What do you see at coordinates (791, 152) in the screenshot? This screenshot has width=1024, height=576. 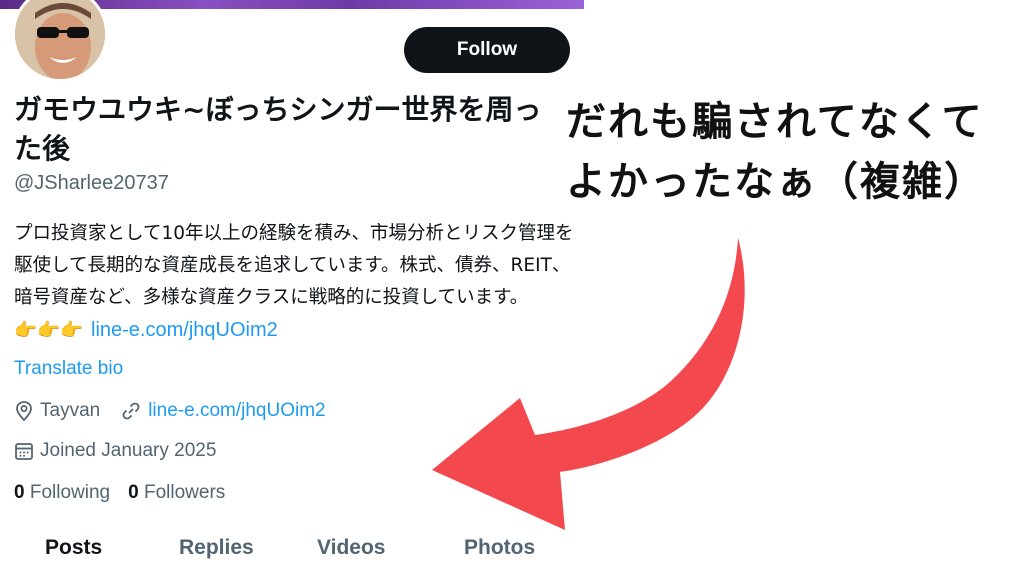 I see `overlay-caption: だれも騙されてなくて よかったなぁ（複雑）` at bounding box center [791, 152].